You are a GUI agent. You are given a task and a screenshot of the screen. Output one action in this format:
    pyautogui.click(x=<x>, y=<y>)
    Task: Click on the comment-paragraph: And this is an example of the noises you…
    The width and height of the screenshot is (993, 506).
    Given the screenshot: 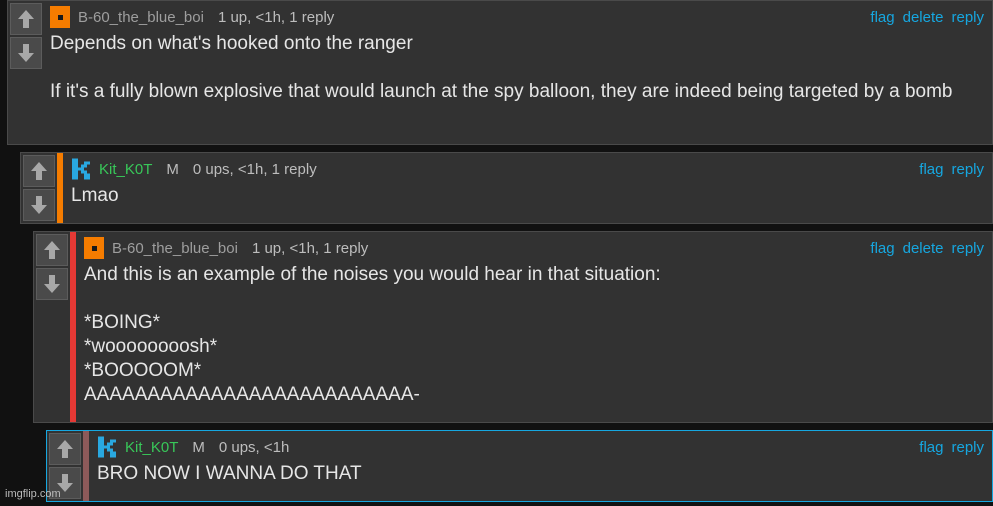 What is the action you would take?
    pyautogui.click(x=372, y=274)
    